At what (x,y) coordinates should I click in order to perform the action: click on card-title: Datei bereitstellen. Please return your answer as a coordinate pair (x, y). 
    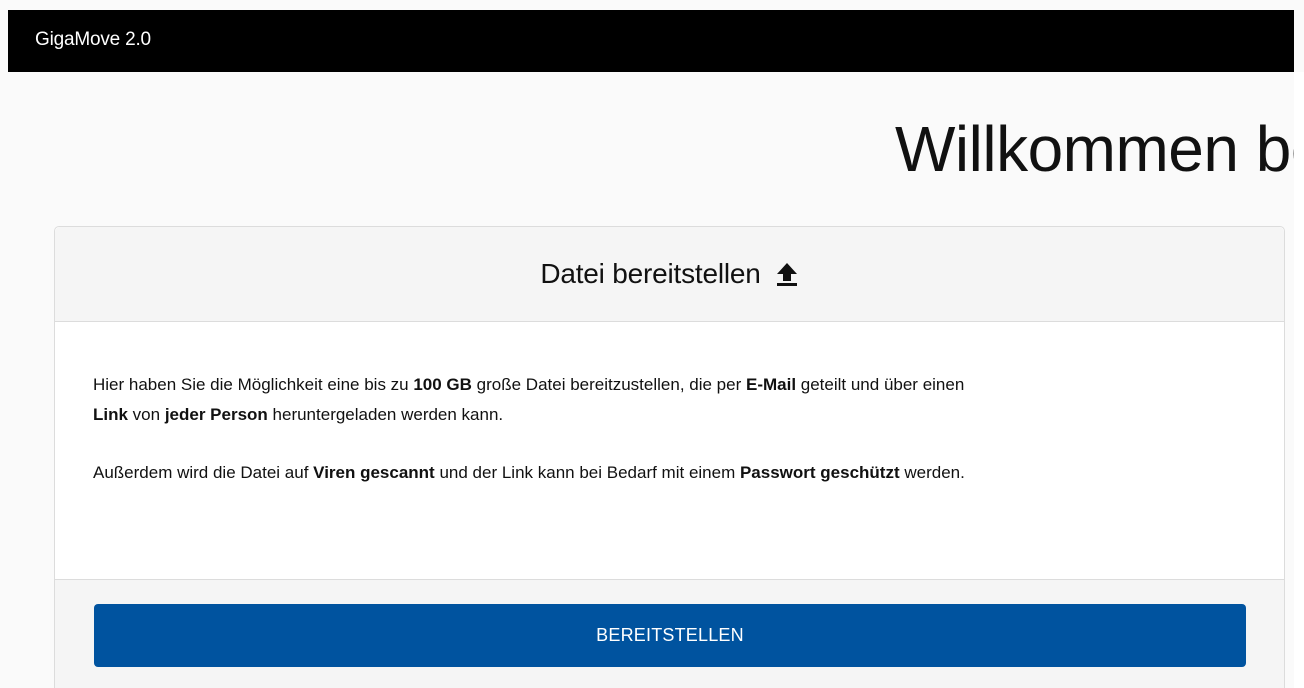
    Looking at the image, I should click on (650, 273).